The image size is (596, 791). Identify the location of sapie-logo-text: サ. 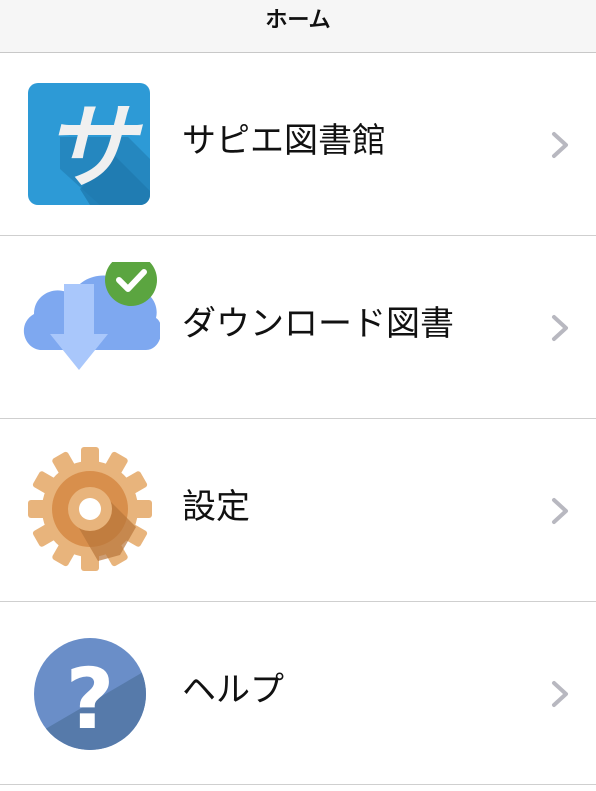
(93, 147).